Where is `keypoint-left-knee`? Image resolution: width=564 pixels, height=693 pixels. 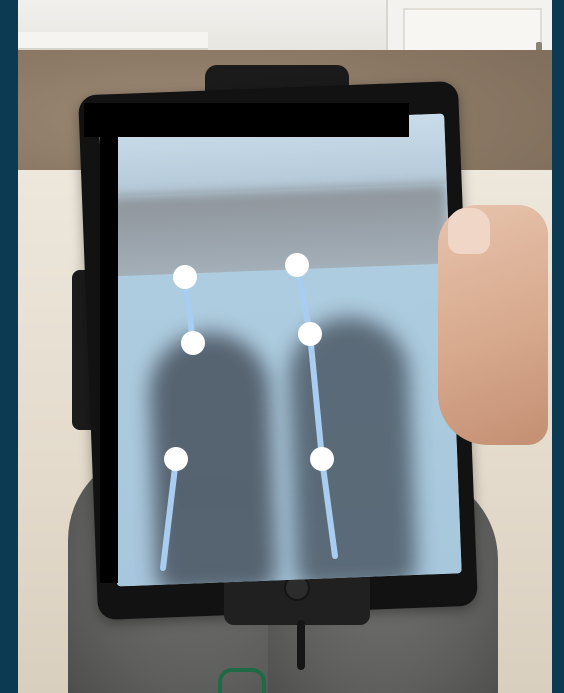 keypoint-left-knee is located at coordinates (193, 343).